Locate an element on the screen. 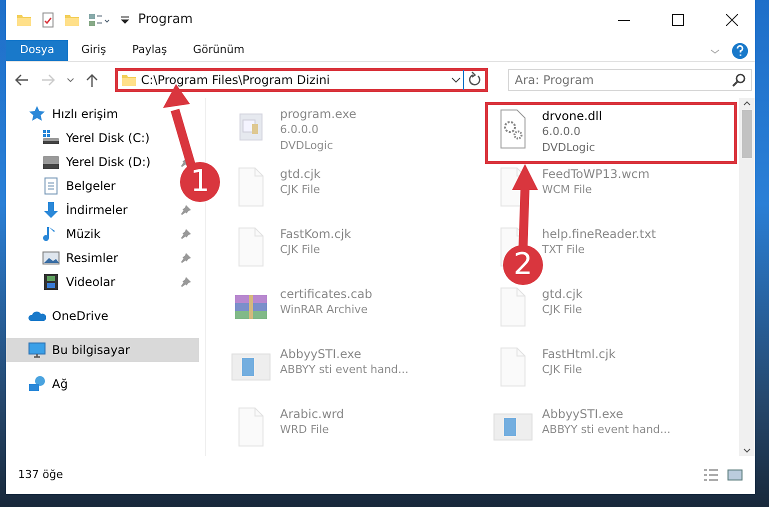 The image size is (769, 507). file-detail: WCM File is located at coordinates (567, 190).